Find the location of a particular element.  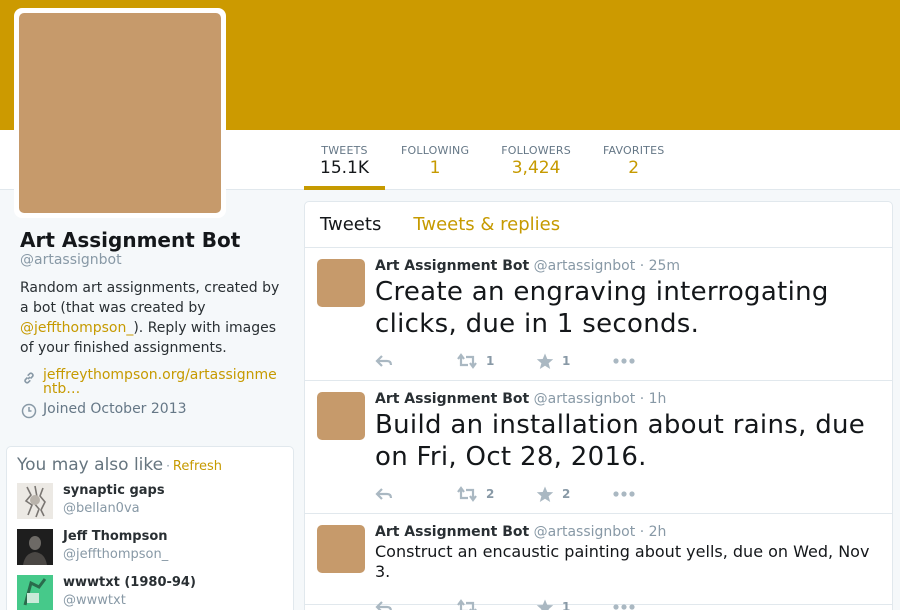

bio-mention-link: @jeffthompson_ is located at coordinates (76, 328).